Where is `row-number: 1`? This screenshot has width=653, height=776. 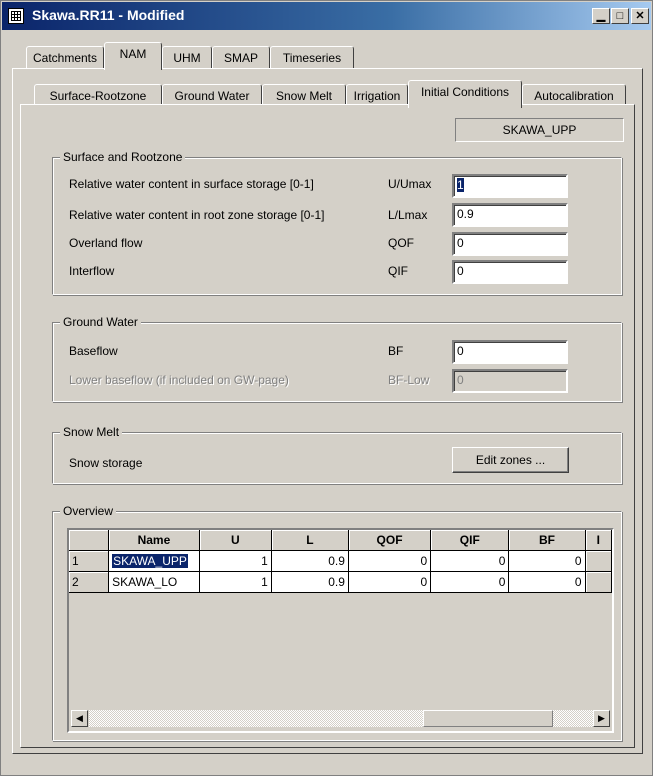
row-number: 1 is located at coordinates (89, 561).